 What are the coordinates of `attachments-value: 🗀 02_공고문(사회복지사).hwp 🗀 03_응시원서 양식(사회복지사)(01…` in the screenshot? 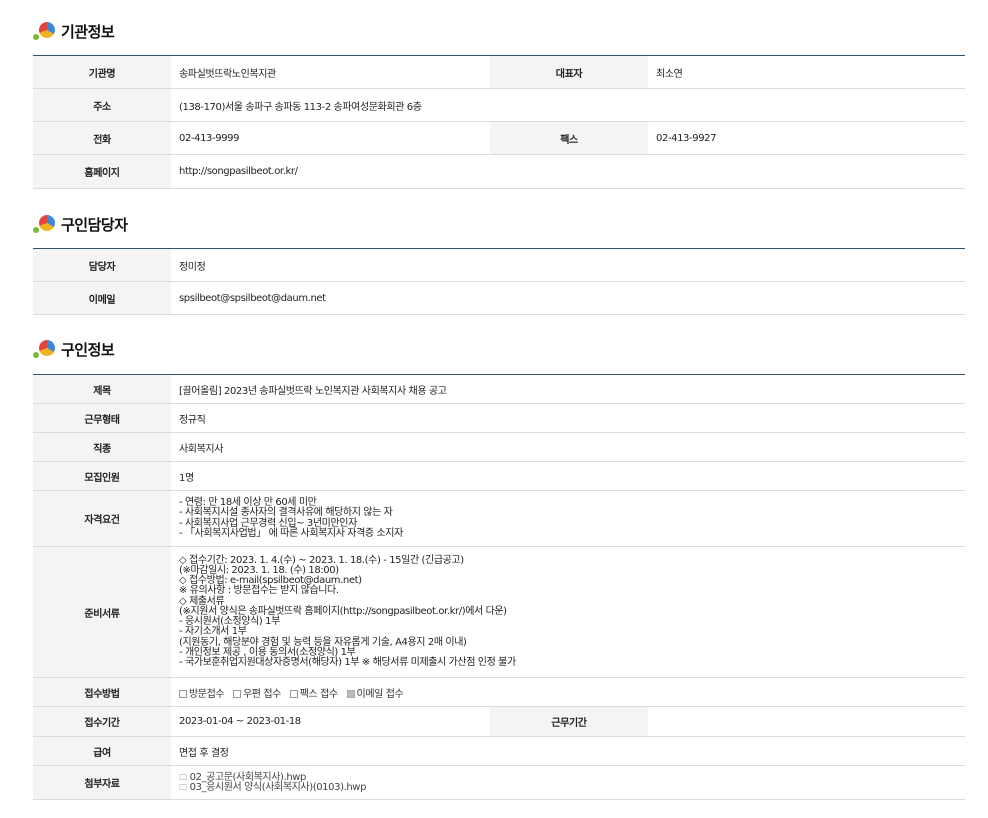 It's located at (568, 782).